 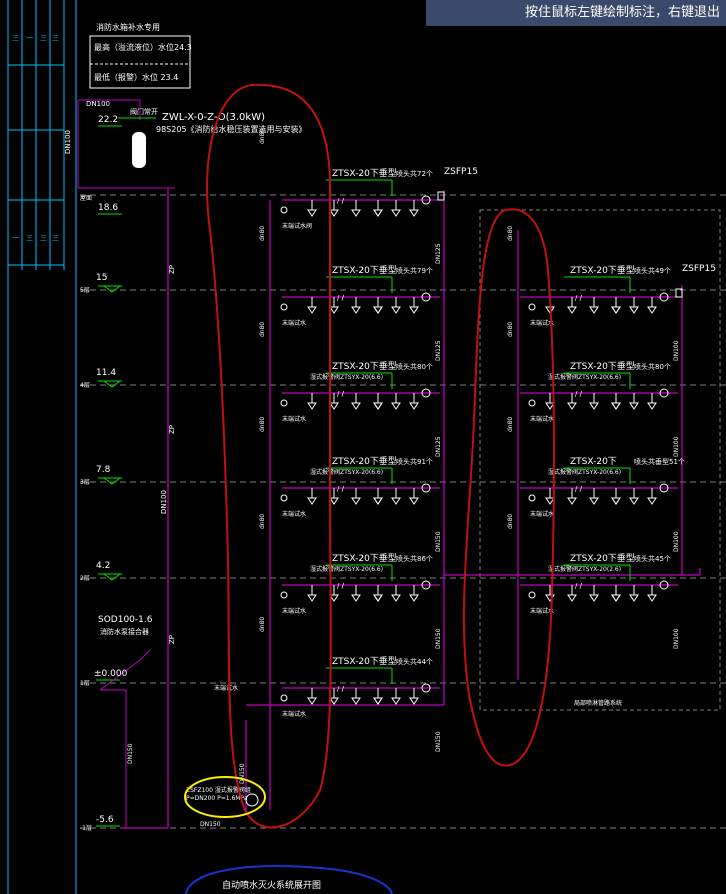 I want to click on branch-count: 喷头共44个, so click(x=414, y=661).